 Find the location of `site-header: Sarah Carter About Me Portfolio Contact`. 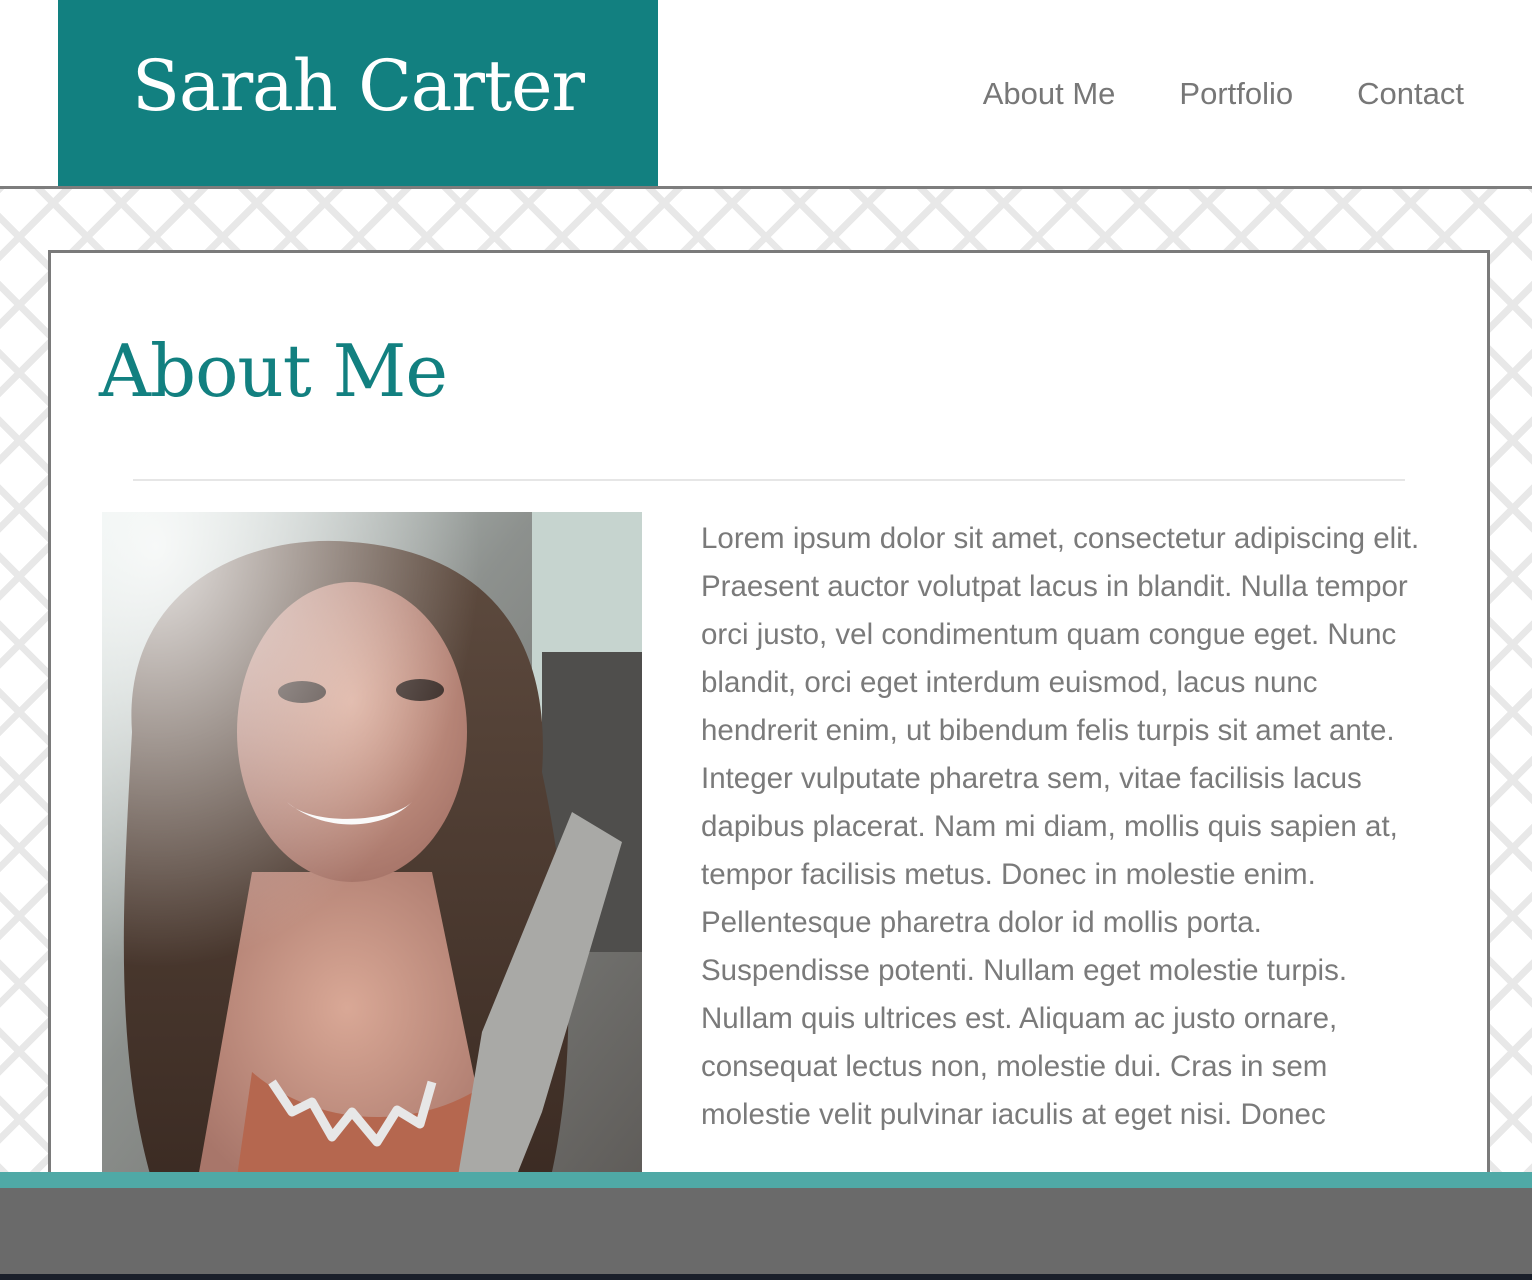

site-header: Sarah Carter About Me Portfolio Contact is located at coordinates (766, 94).